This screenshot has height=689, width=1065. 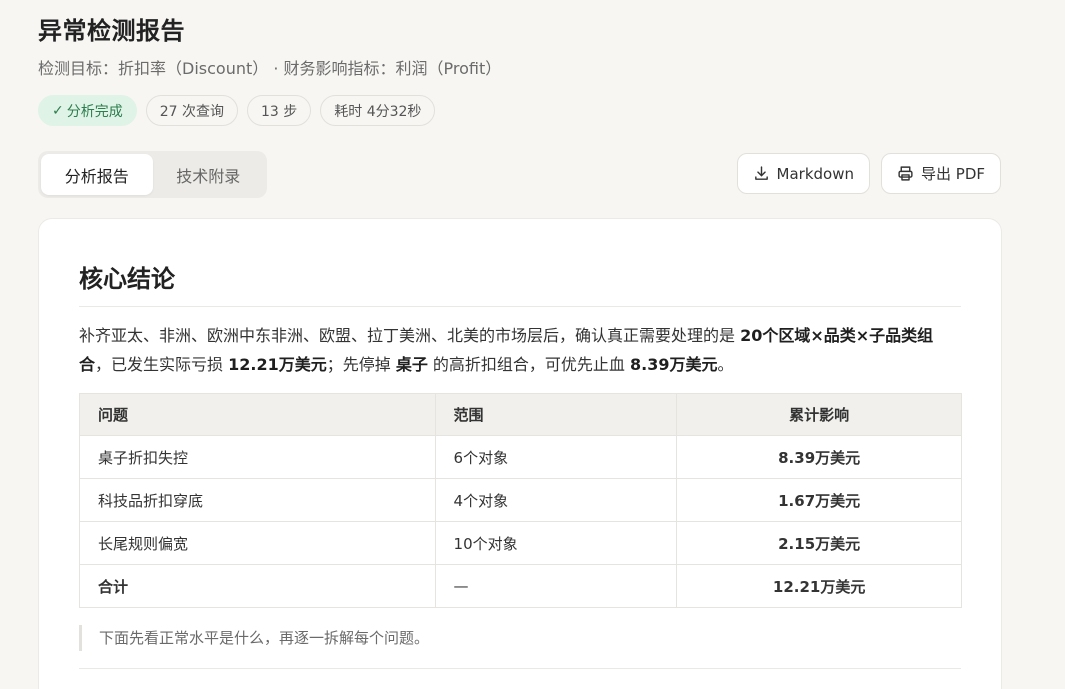 What do you see at coordinates (378, 110) in the screenshot?
I see `duration-badge: 耗时 4分32秒` at bounding box center [378, 110].